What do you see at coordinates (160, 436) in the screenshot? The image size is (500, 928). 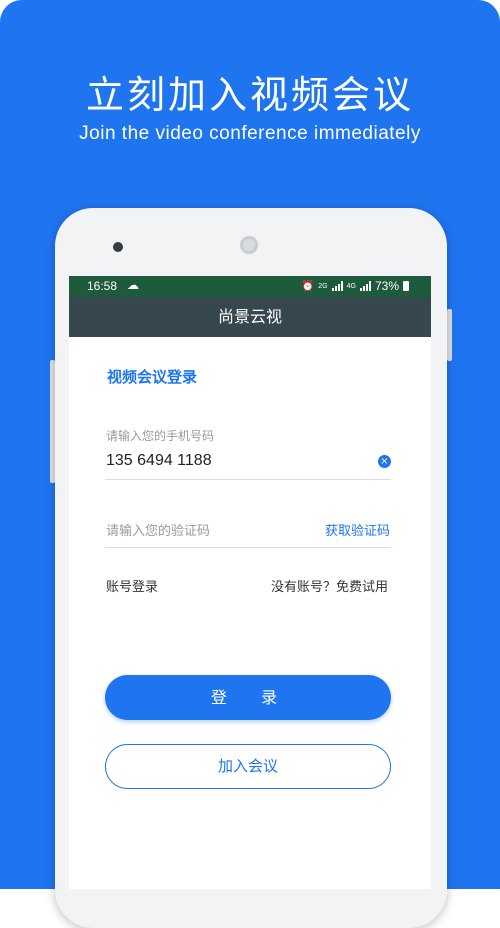 I see `phone-field-label: 请输入您的手机号码` at bounding box center [160, 436].